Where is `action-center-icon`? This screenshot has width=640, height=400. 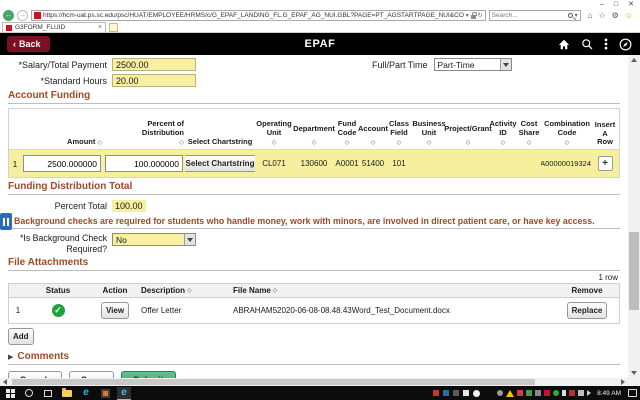 action-center-icon is located at coordinates (632, 393).